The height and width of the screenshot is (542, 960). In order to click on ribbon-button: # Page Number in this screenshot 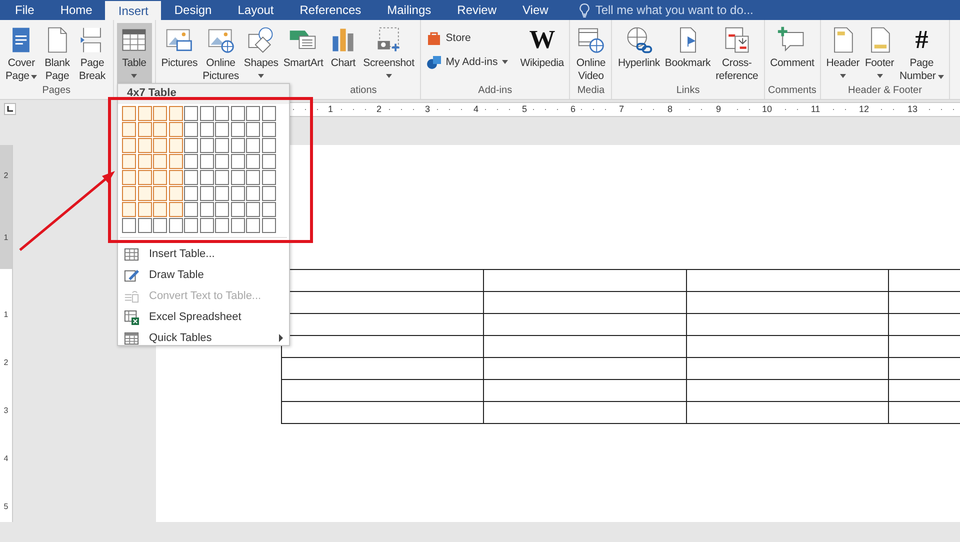, I will do `click(921, 54)`.